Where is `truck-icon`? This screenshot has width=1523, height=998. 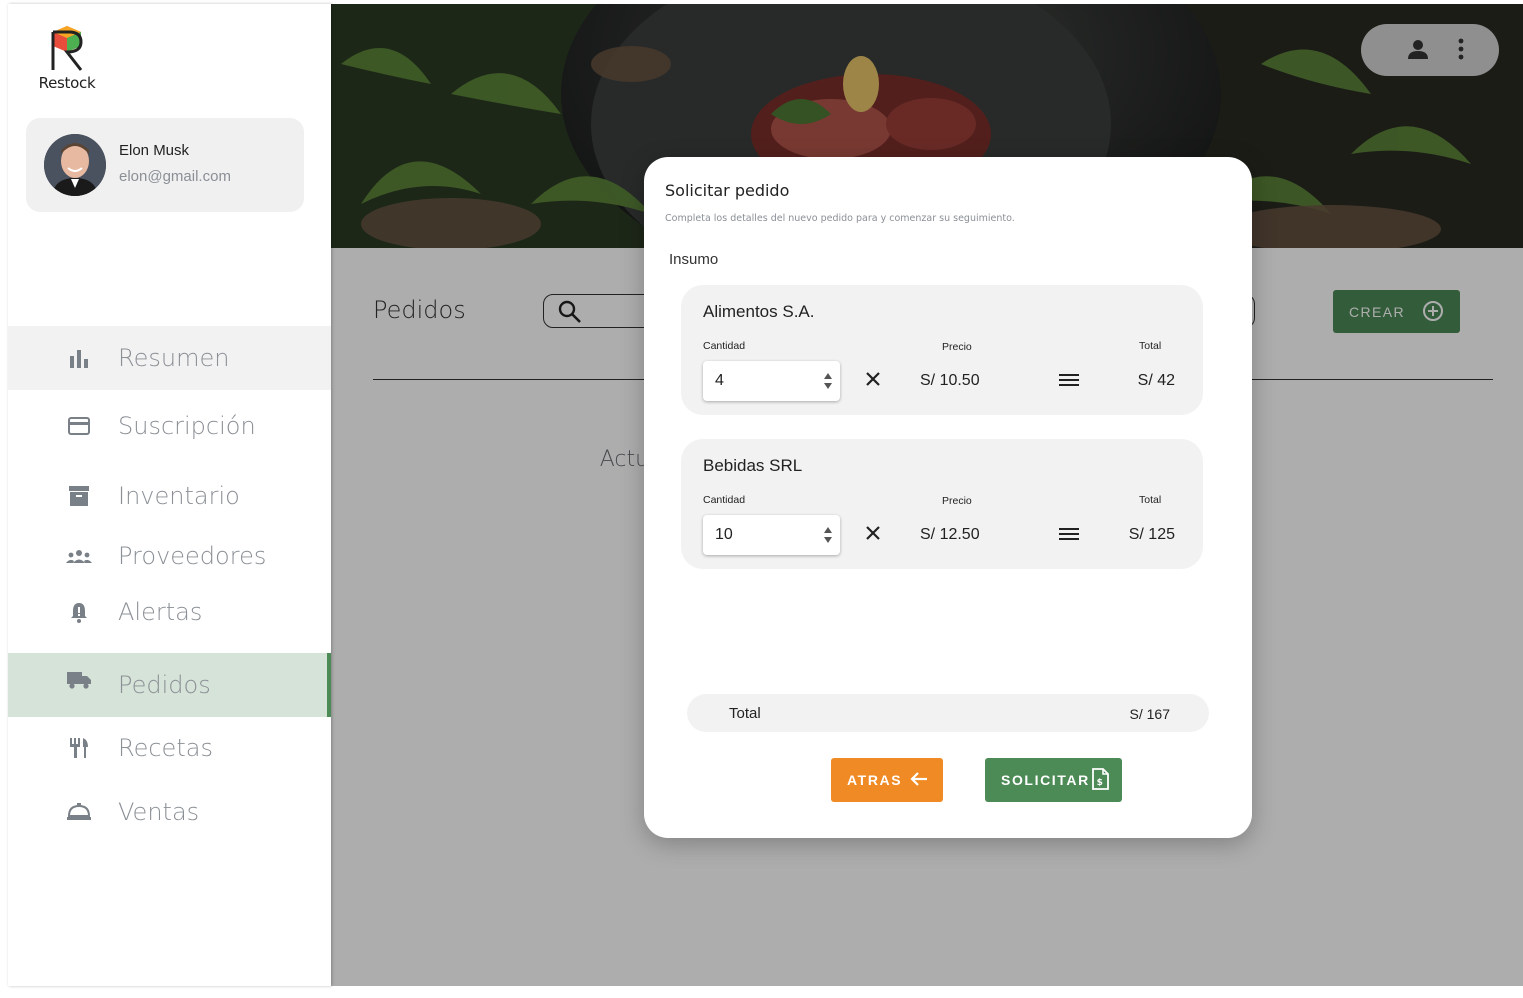 truck-icon is located at coordinates (79, 680).